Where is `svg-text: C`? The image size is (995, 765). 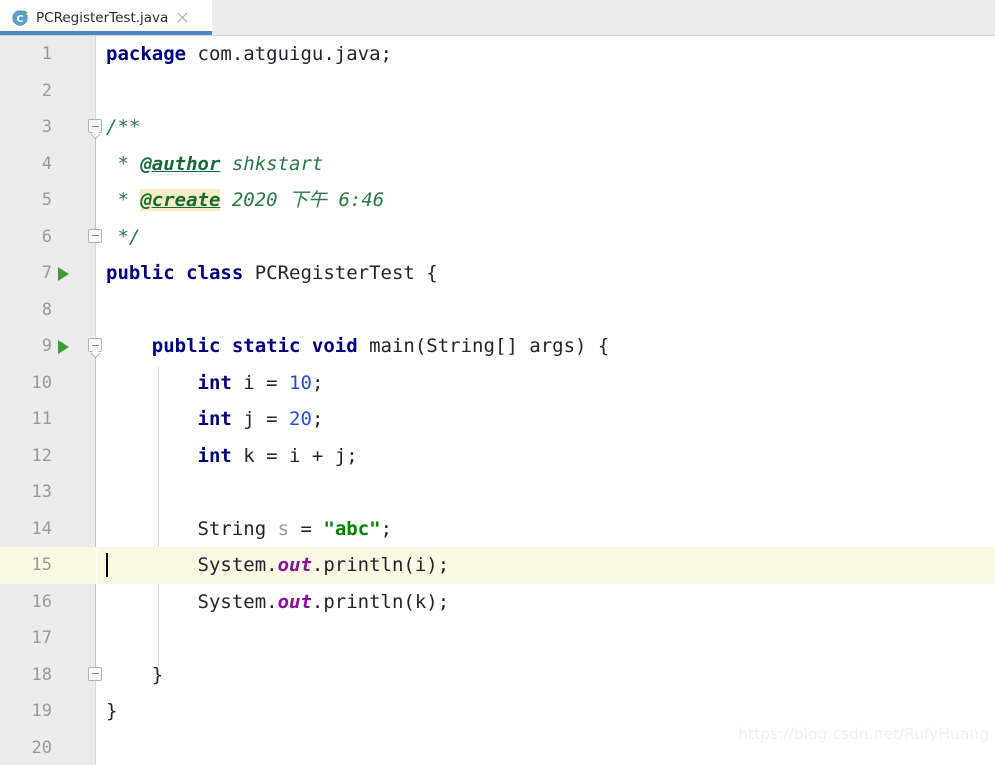 svg-text: C is located at coordinates (20, 19).